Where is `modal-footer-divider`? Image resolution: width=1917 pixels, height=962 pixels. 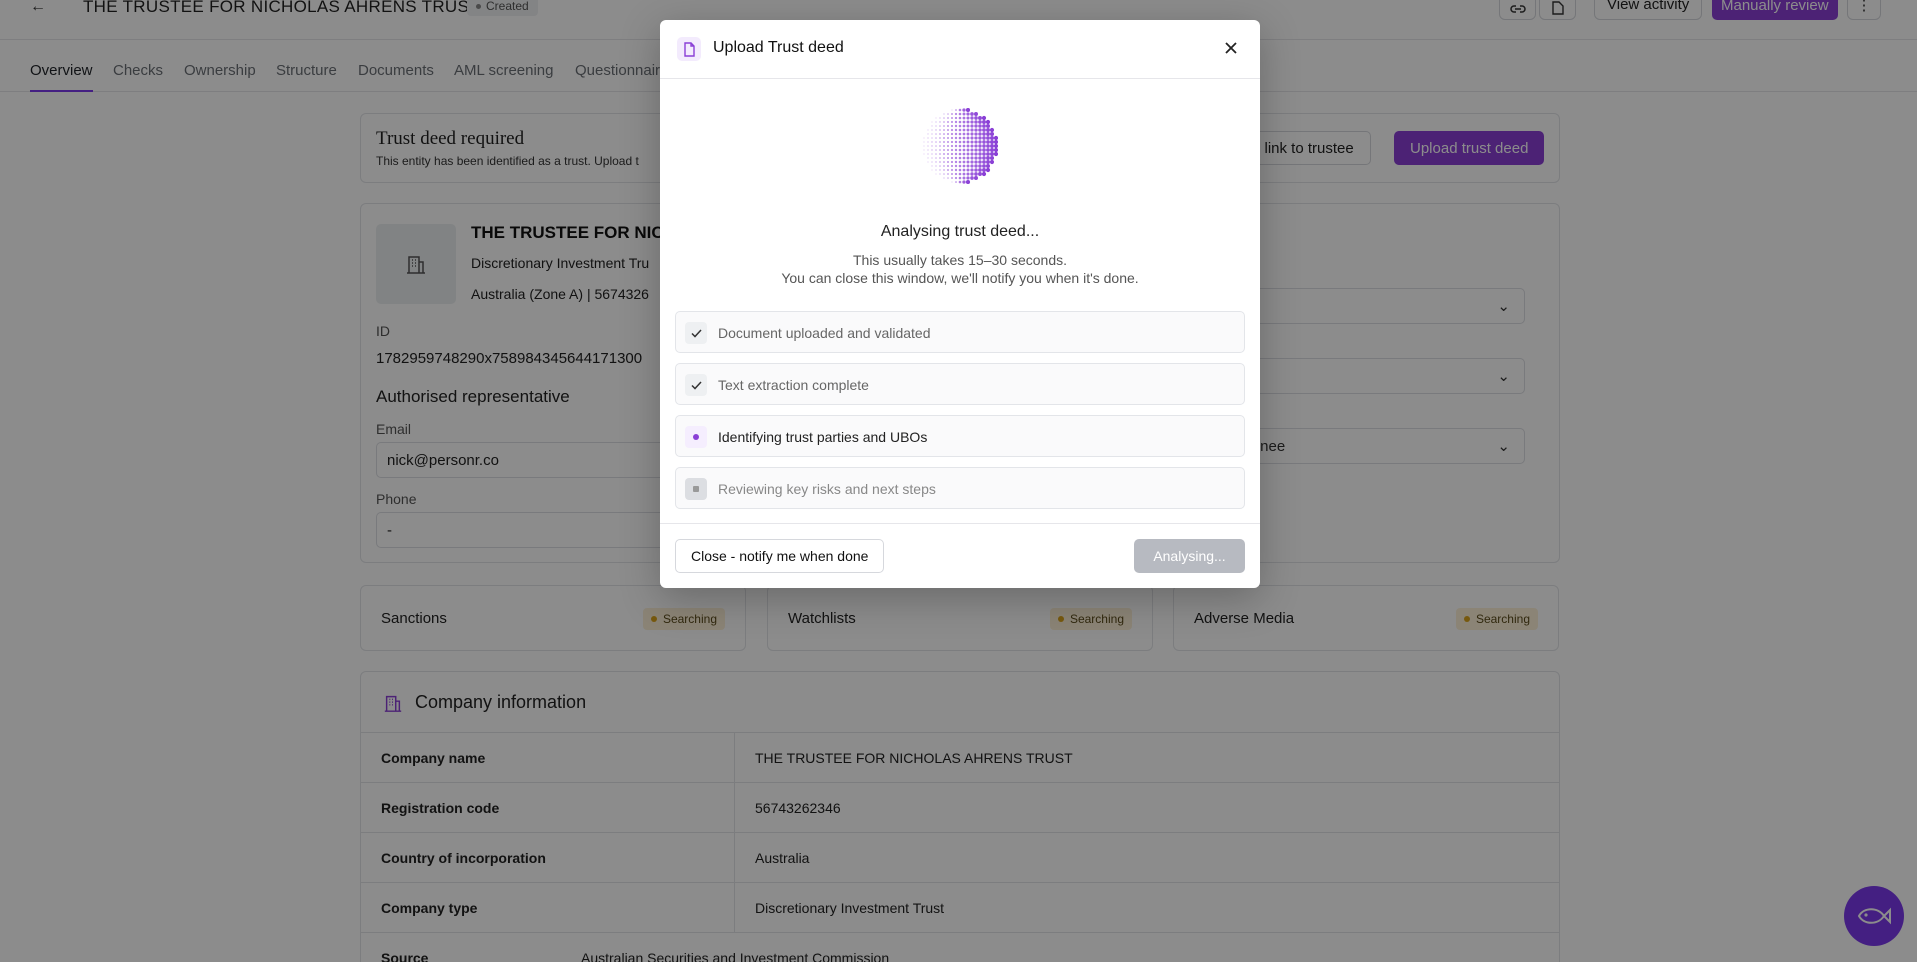 modal-footer-divider is located at coordinates (960, 523).